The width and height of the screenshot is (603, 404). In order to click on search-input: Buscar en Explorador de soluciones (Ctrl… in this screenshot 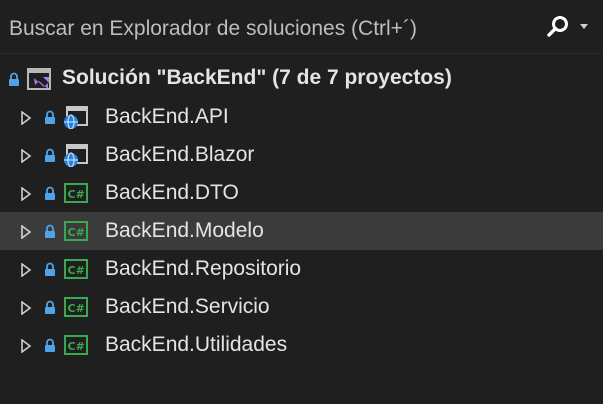, I will do `click(213, 29)`.